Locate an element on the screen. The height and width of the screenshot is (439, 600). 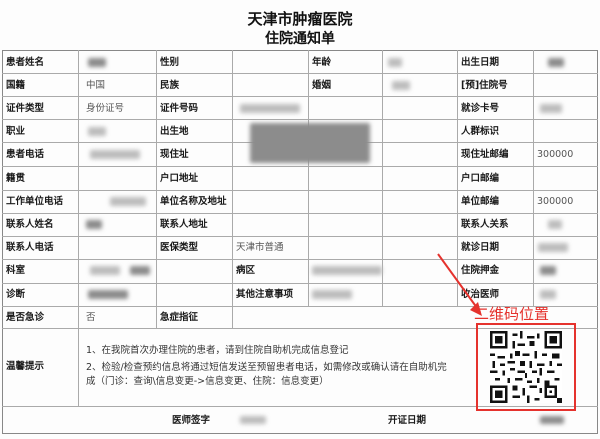
label-occupation: 职业 is located at coordinates (16, 131).